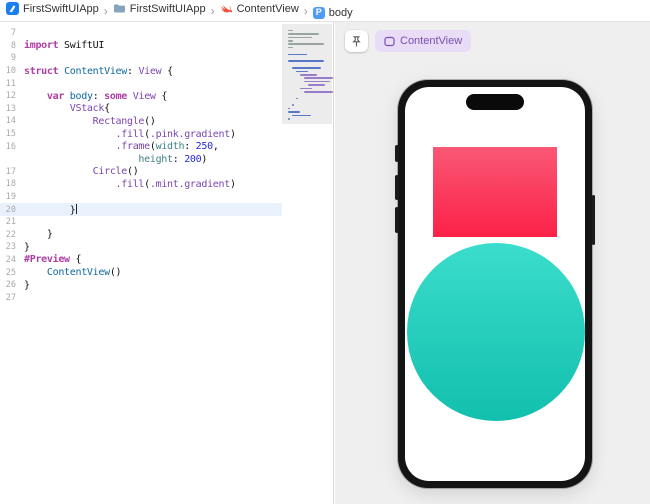 This screenshot has width=650, height=504. I want to click on preview-target-label: ContentView, so click(431, 41).